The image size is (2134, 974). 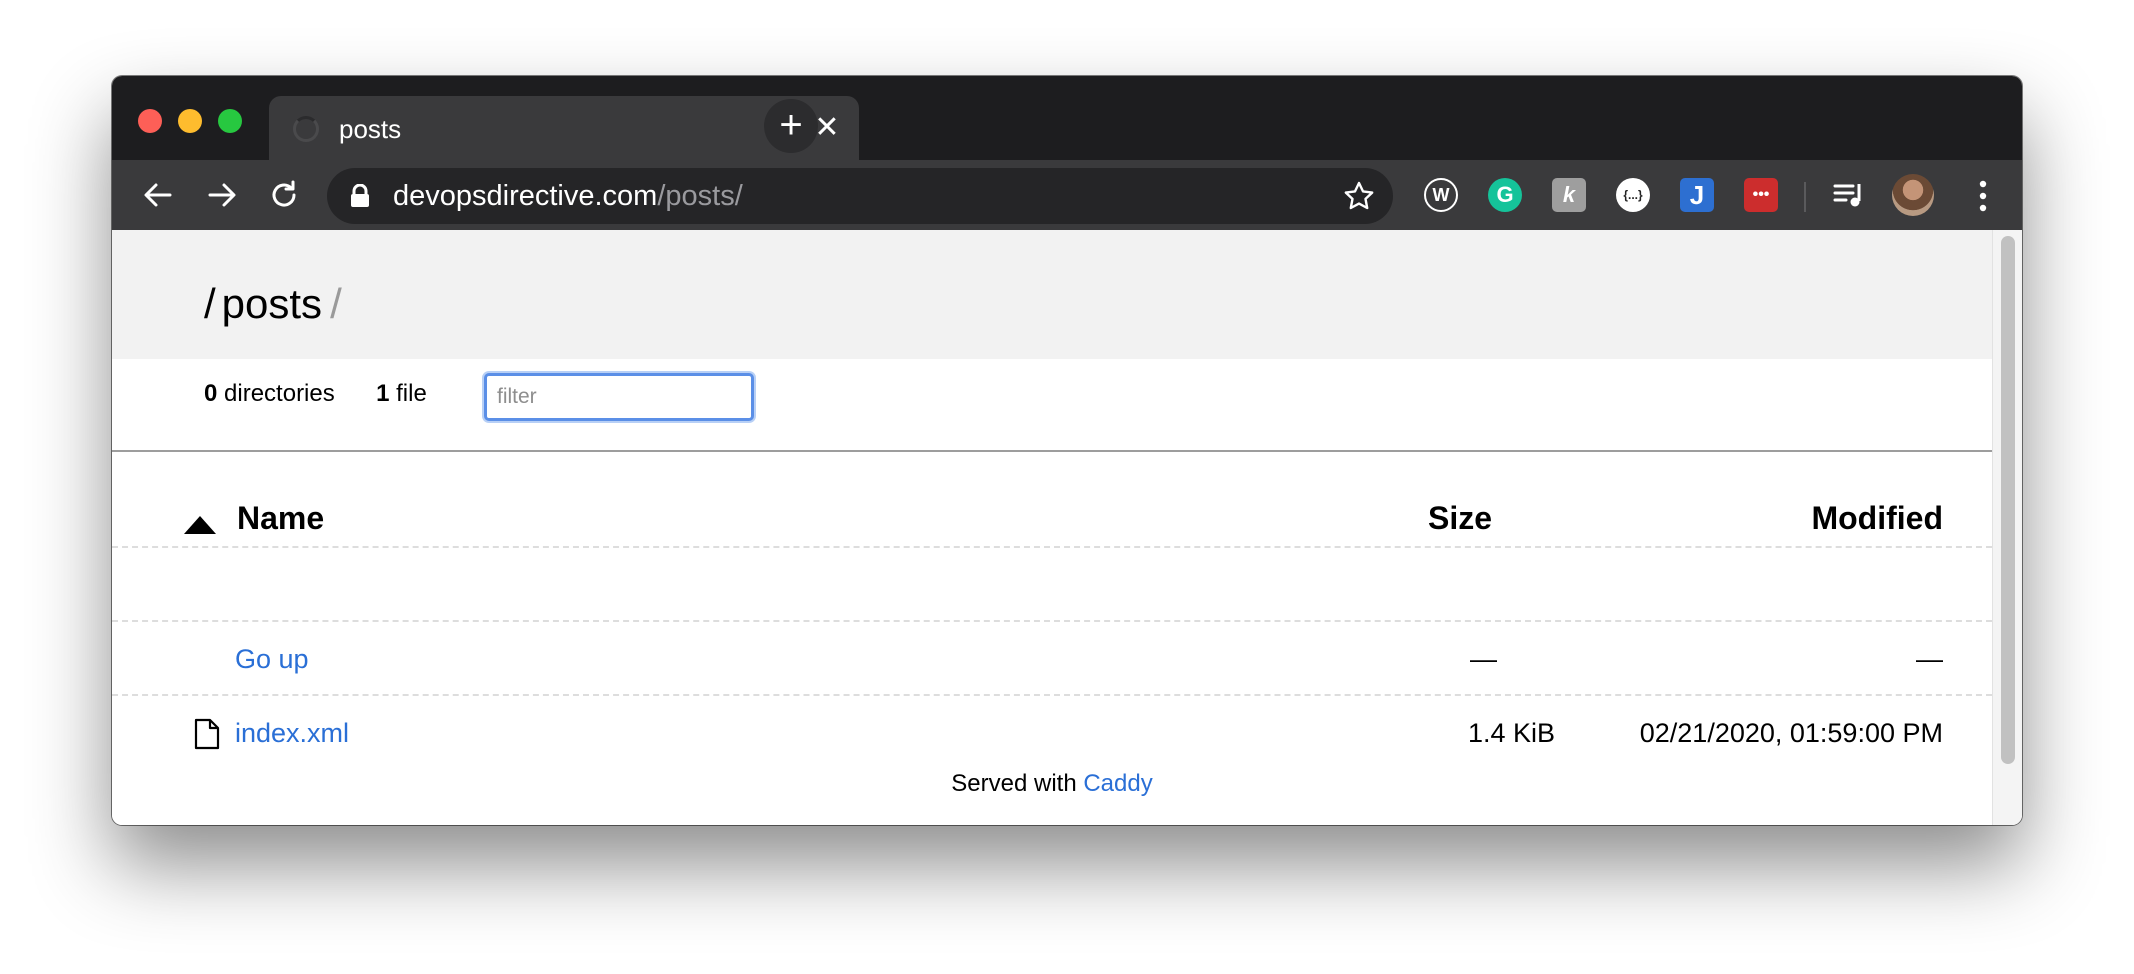 I want to click on bookmark-star-icon, so click(x=1359, y=196).